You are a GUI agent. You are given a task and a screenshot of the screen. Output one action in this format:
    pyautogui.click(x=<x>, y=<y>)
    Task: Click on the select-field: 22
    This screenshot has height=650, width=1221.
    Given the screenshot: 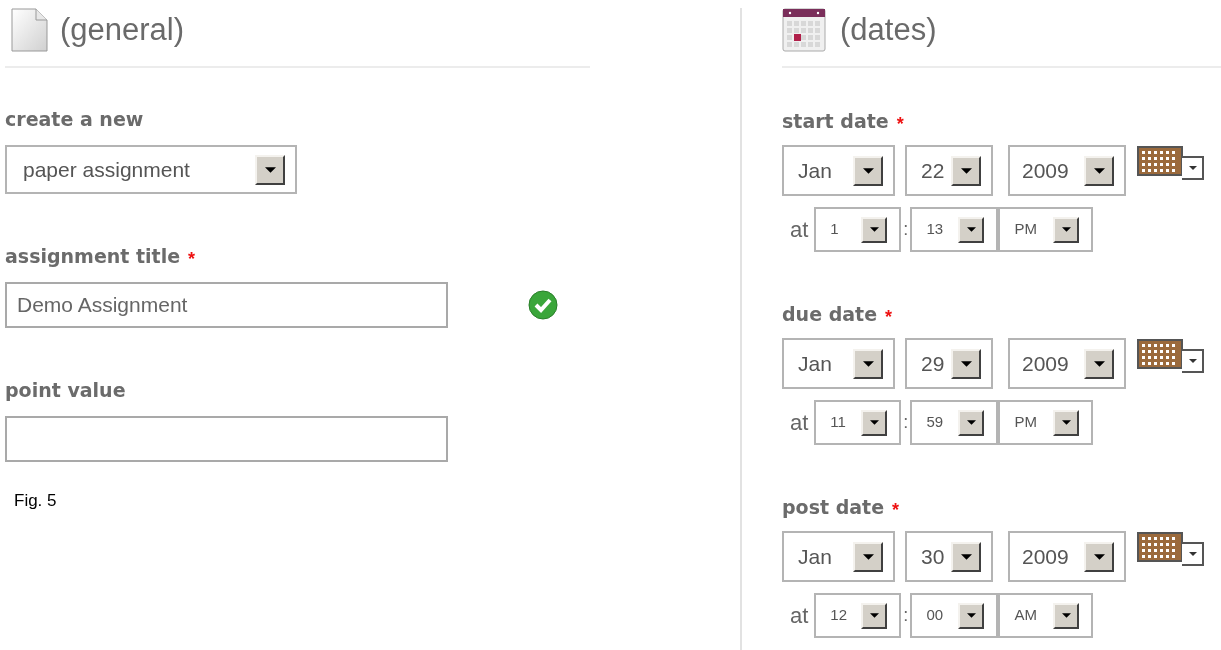 What is the action you would take?
    pyautogui.click(x=949, y=170)
    